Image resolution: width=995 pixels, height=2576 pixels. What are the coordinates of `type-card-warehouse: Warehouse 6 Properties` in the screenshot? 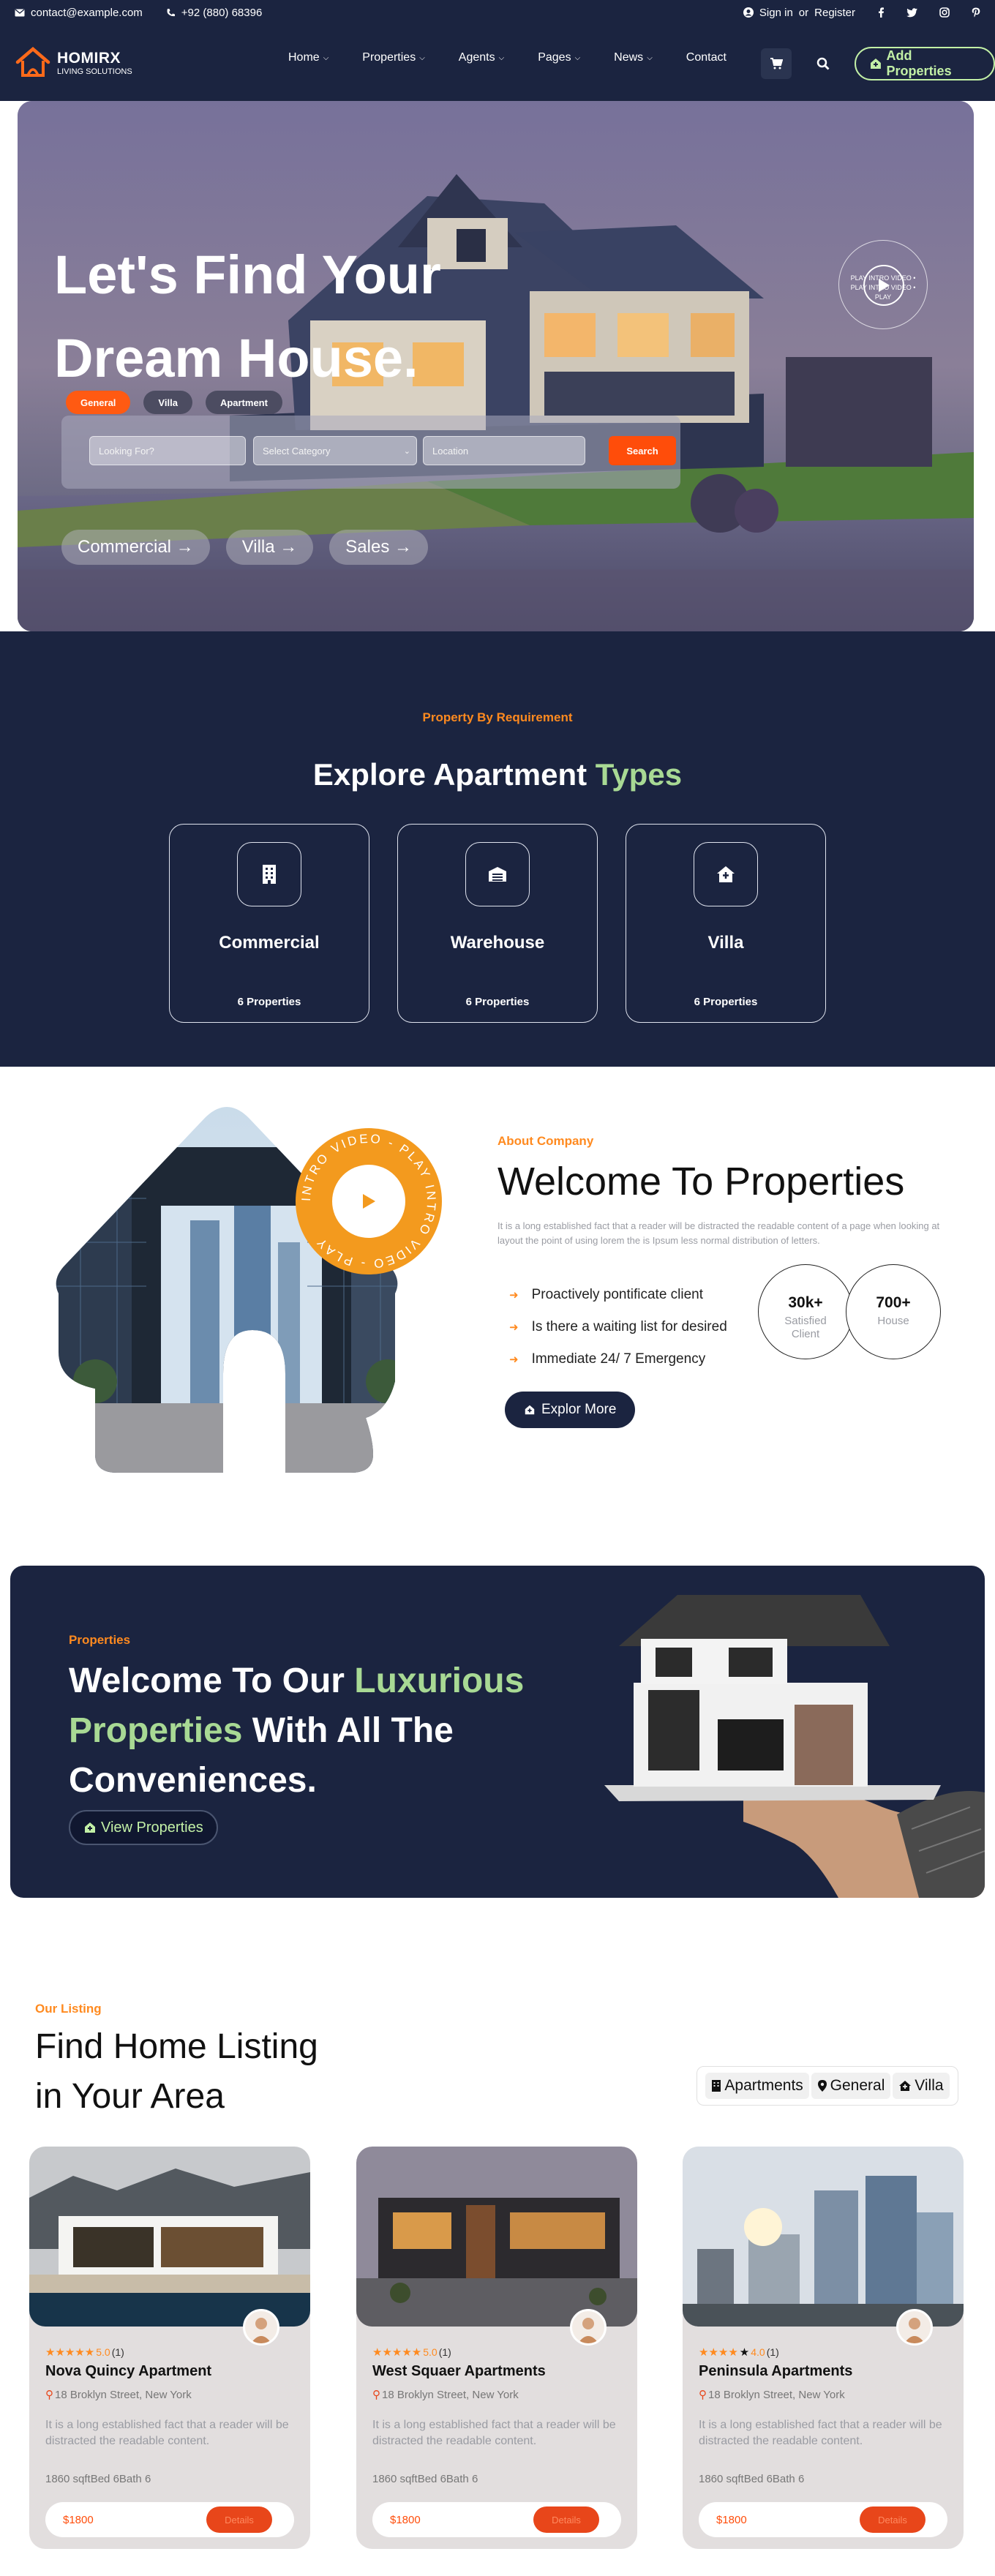 It's located at (497, 923).